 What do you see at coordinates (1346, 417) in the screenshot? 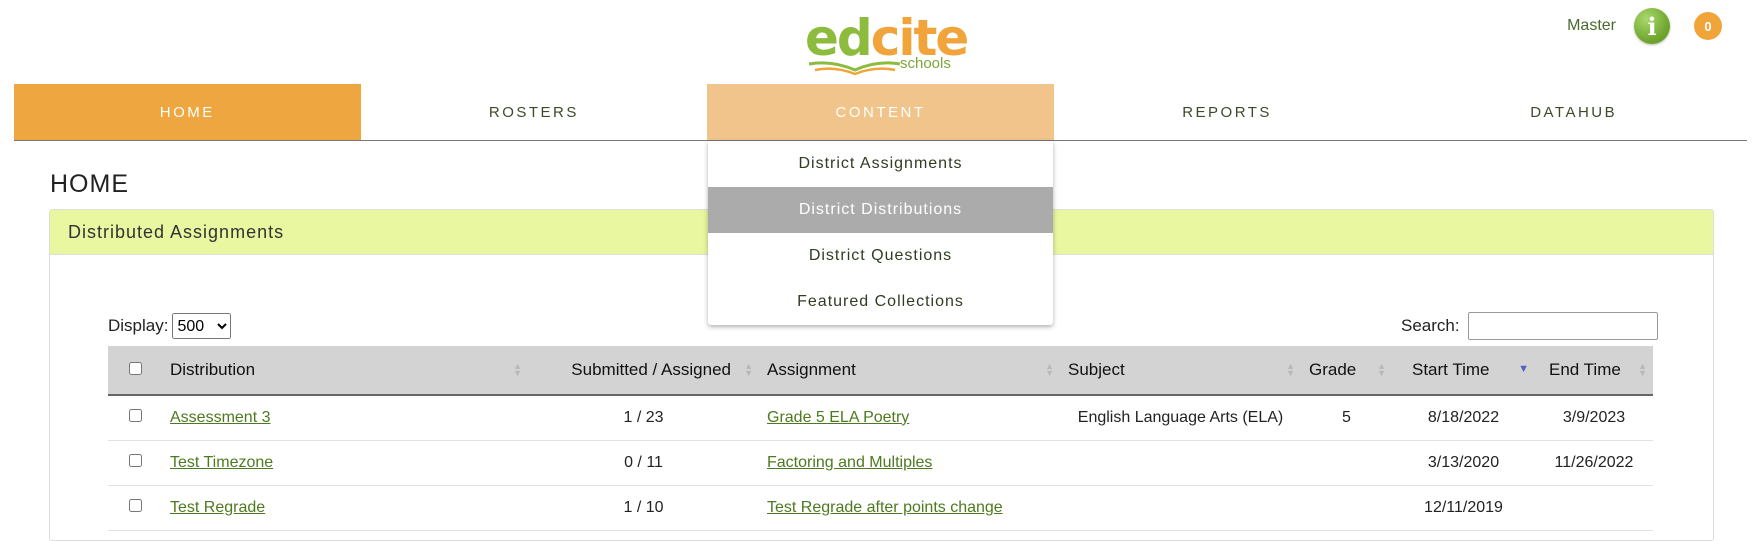
I see `grade-cell: 5` at bounding box center [1346, 417].